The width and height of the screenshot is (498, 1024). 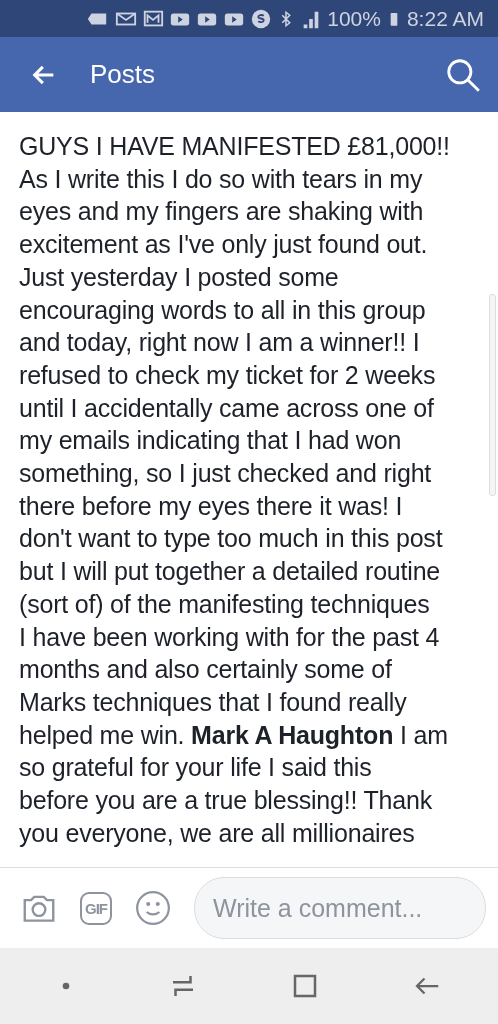 What do you see at coordinates (153, 908) in the screenshot?
I see `smiley-icon` at bounding box center [153, 908].